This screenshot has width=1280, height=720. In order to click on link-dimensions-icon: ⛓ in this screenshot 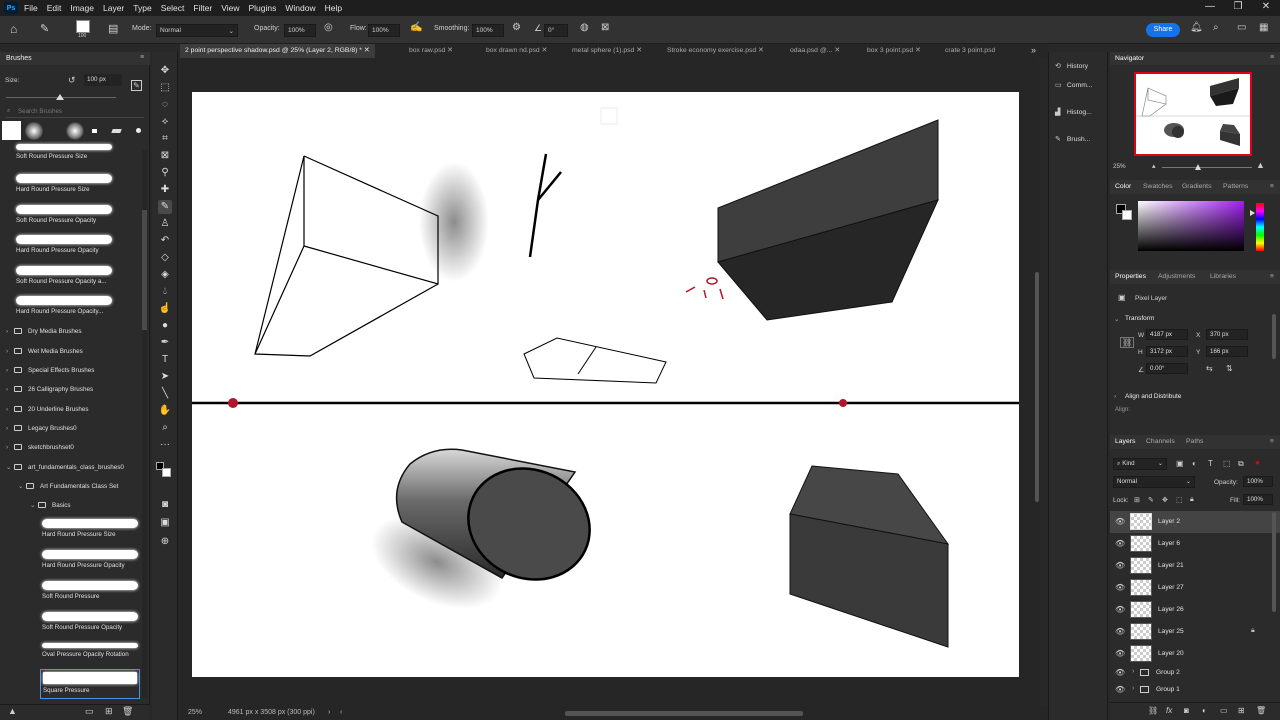, I will do `click(1127, 342)`.